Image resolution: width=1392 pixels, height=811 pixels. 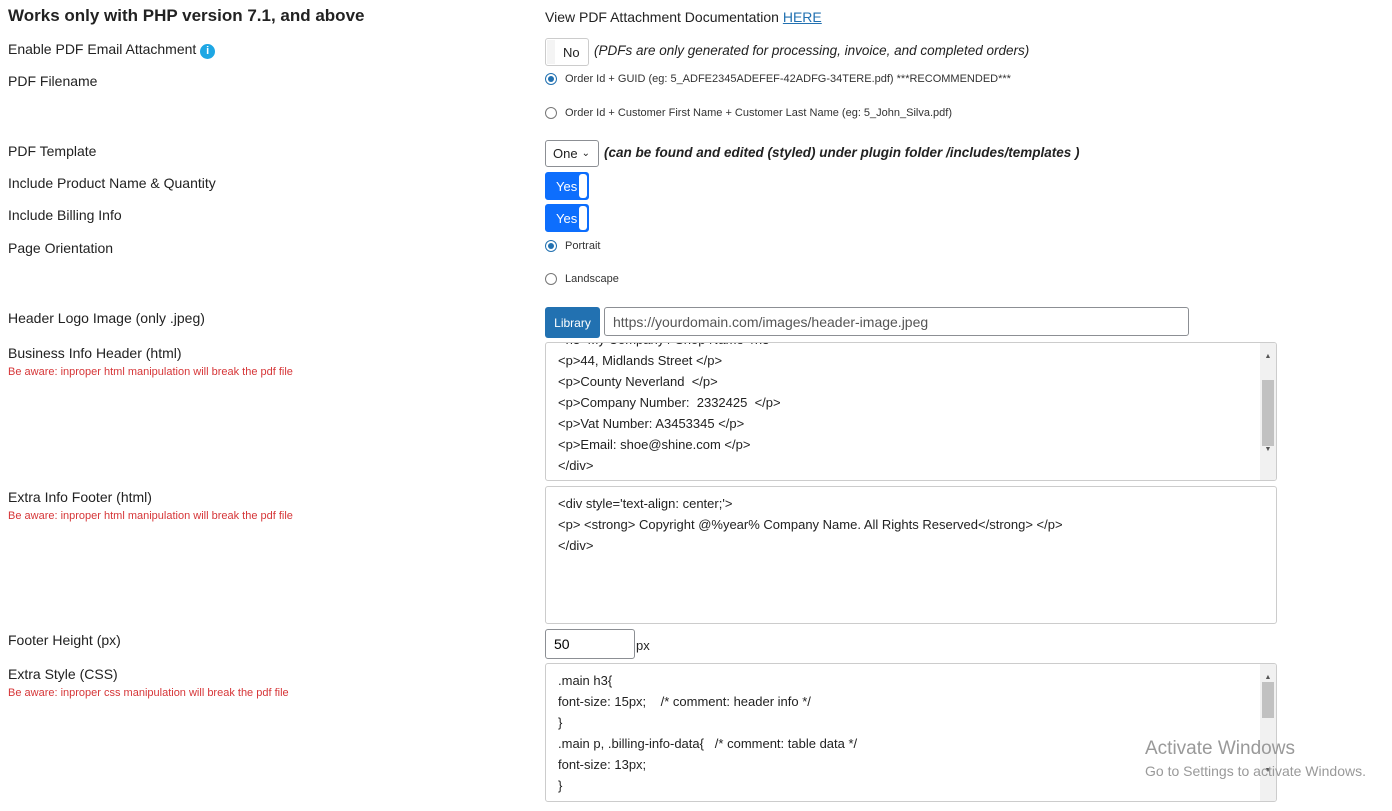 What do you see at coordinates (1268, 356) in the screenshot?
I see `scroll-up-icon: ▲` at bounding box center [1268, 356].